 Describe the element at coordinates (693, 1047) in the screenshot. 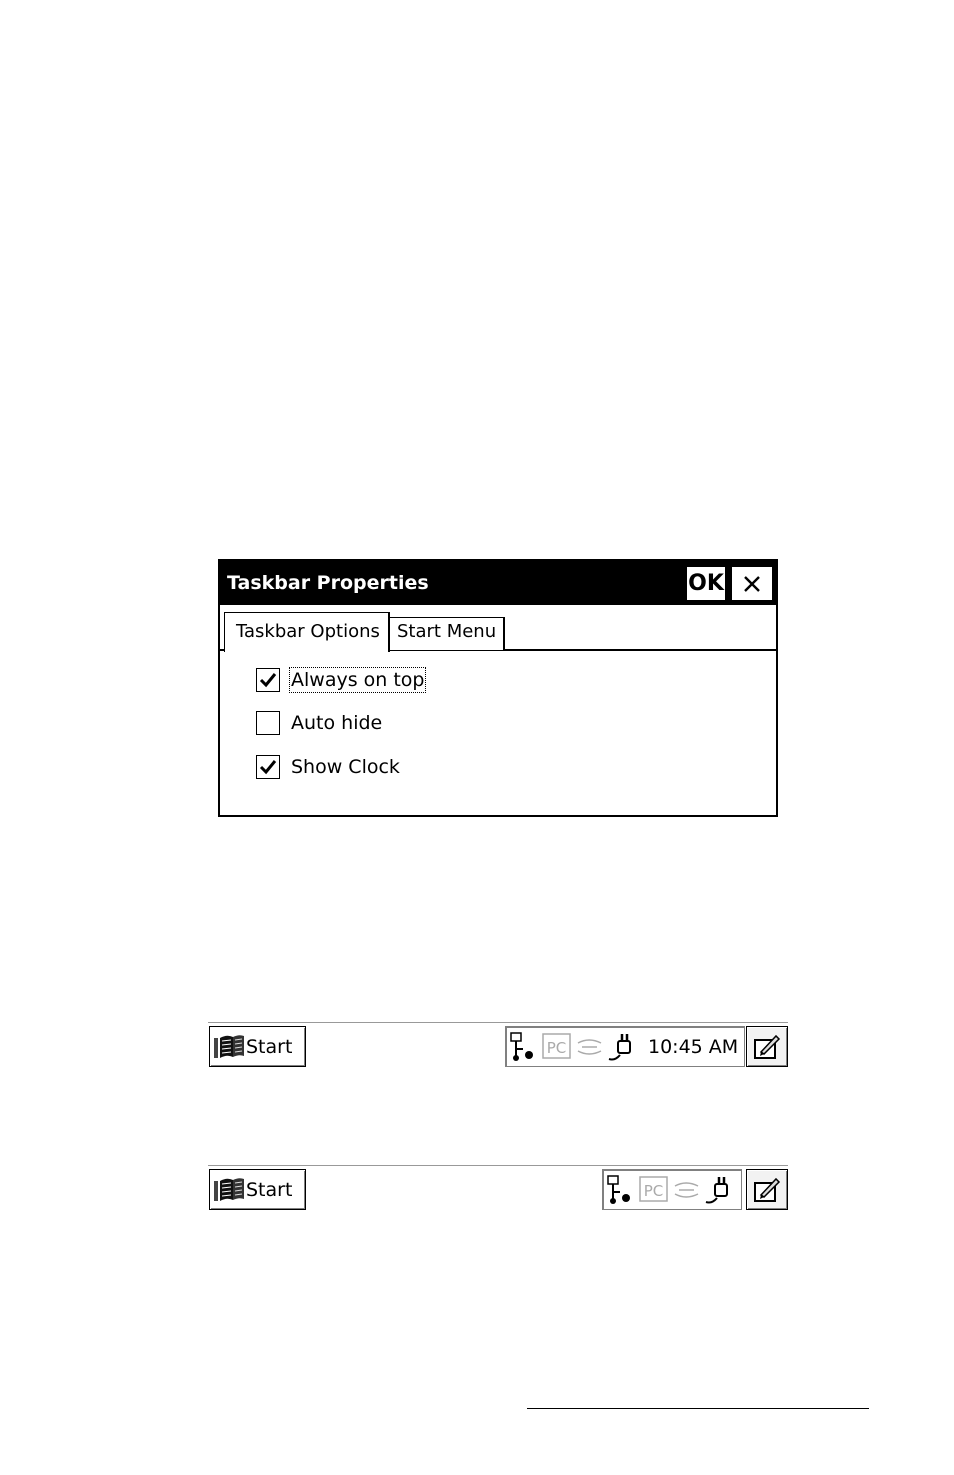

I see `clock: 10:45 AM` at that location.